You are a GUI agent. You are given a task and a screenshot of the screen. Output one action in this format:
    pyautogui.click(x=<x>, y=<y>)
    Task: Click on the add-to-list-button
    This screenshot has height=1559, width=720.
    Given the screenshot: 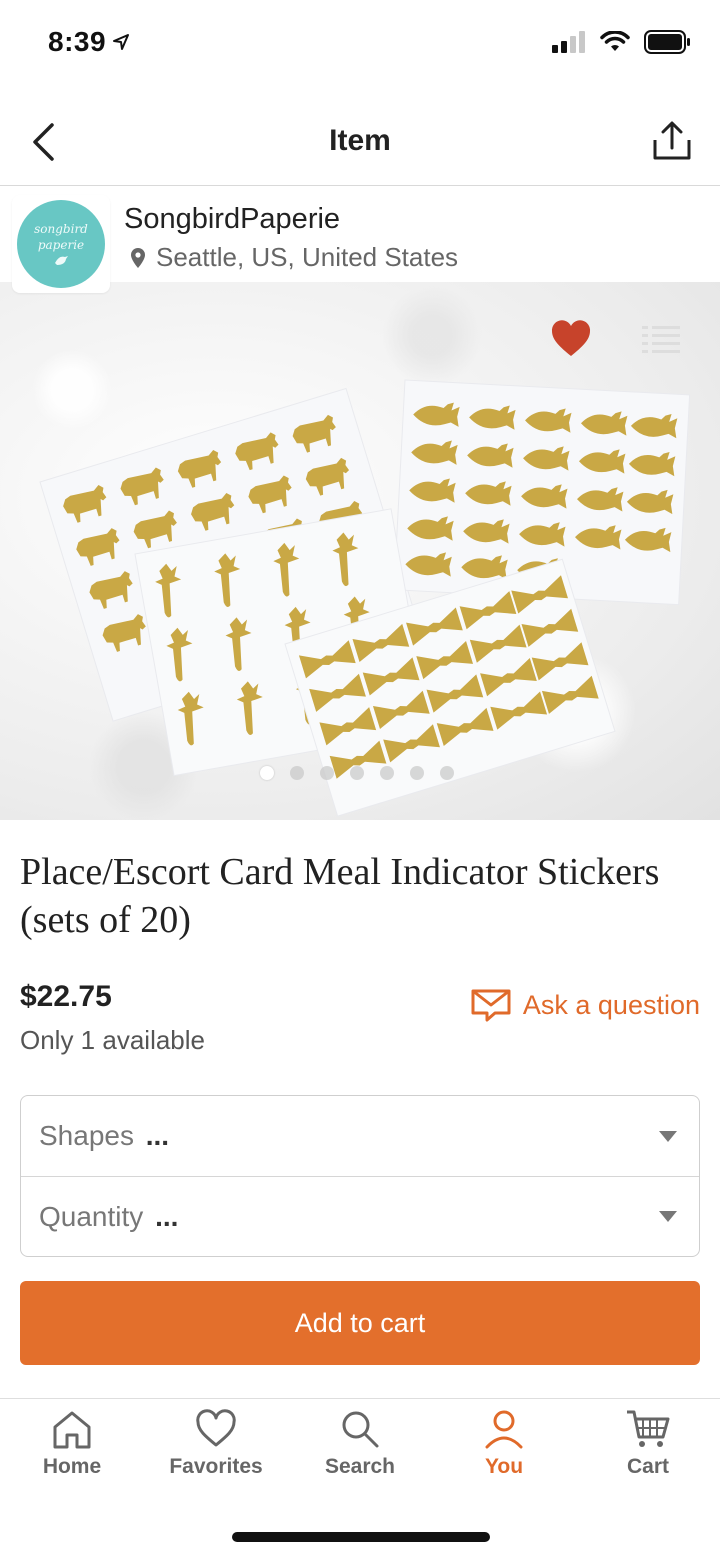 What is the action you would take?
    pyautogui.click(x=661, y=340)
    